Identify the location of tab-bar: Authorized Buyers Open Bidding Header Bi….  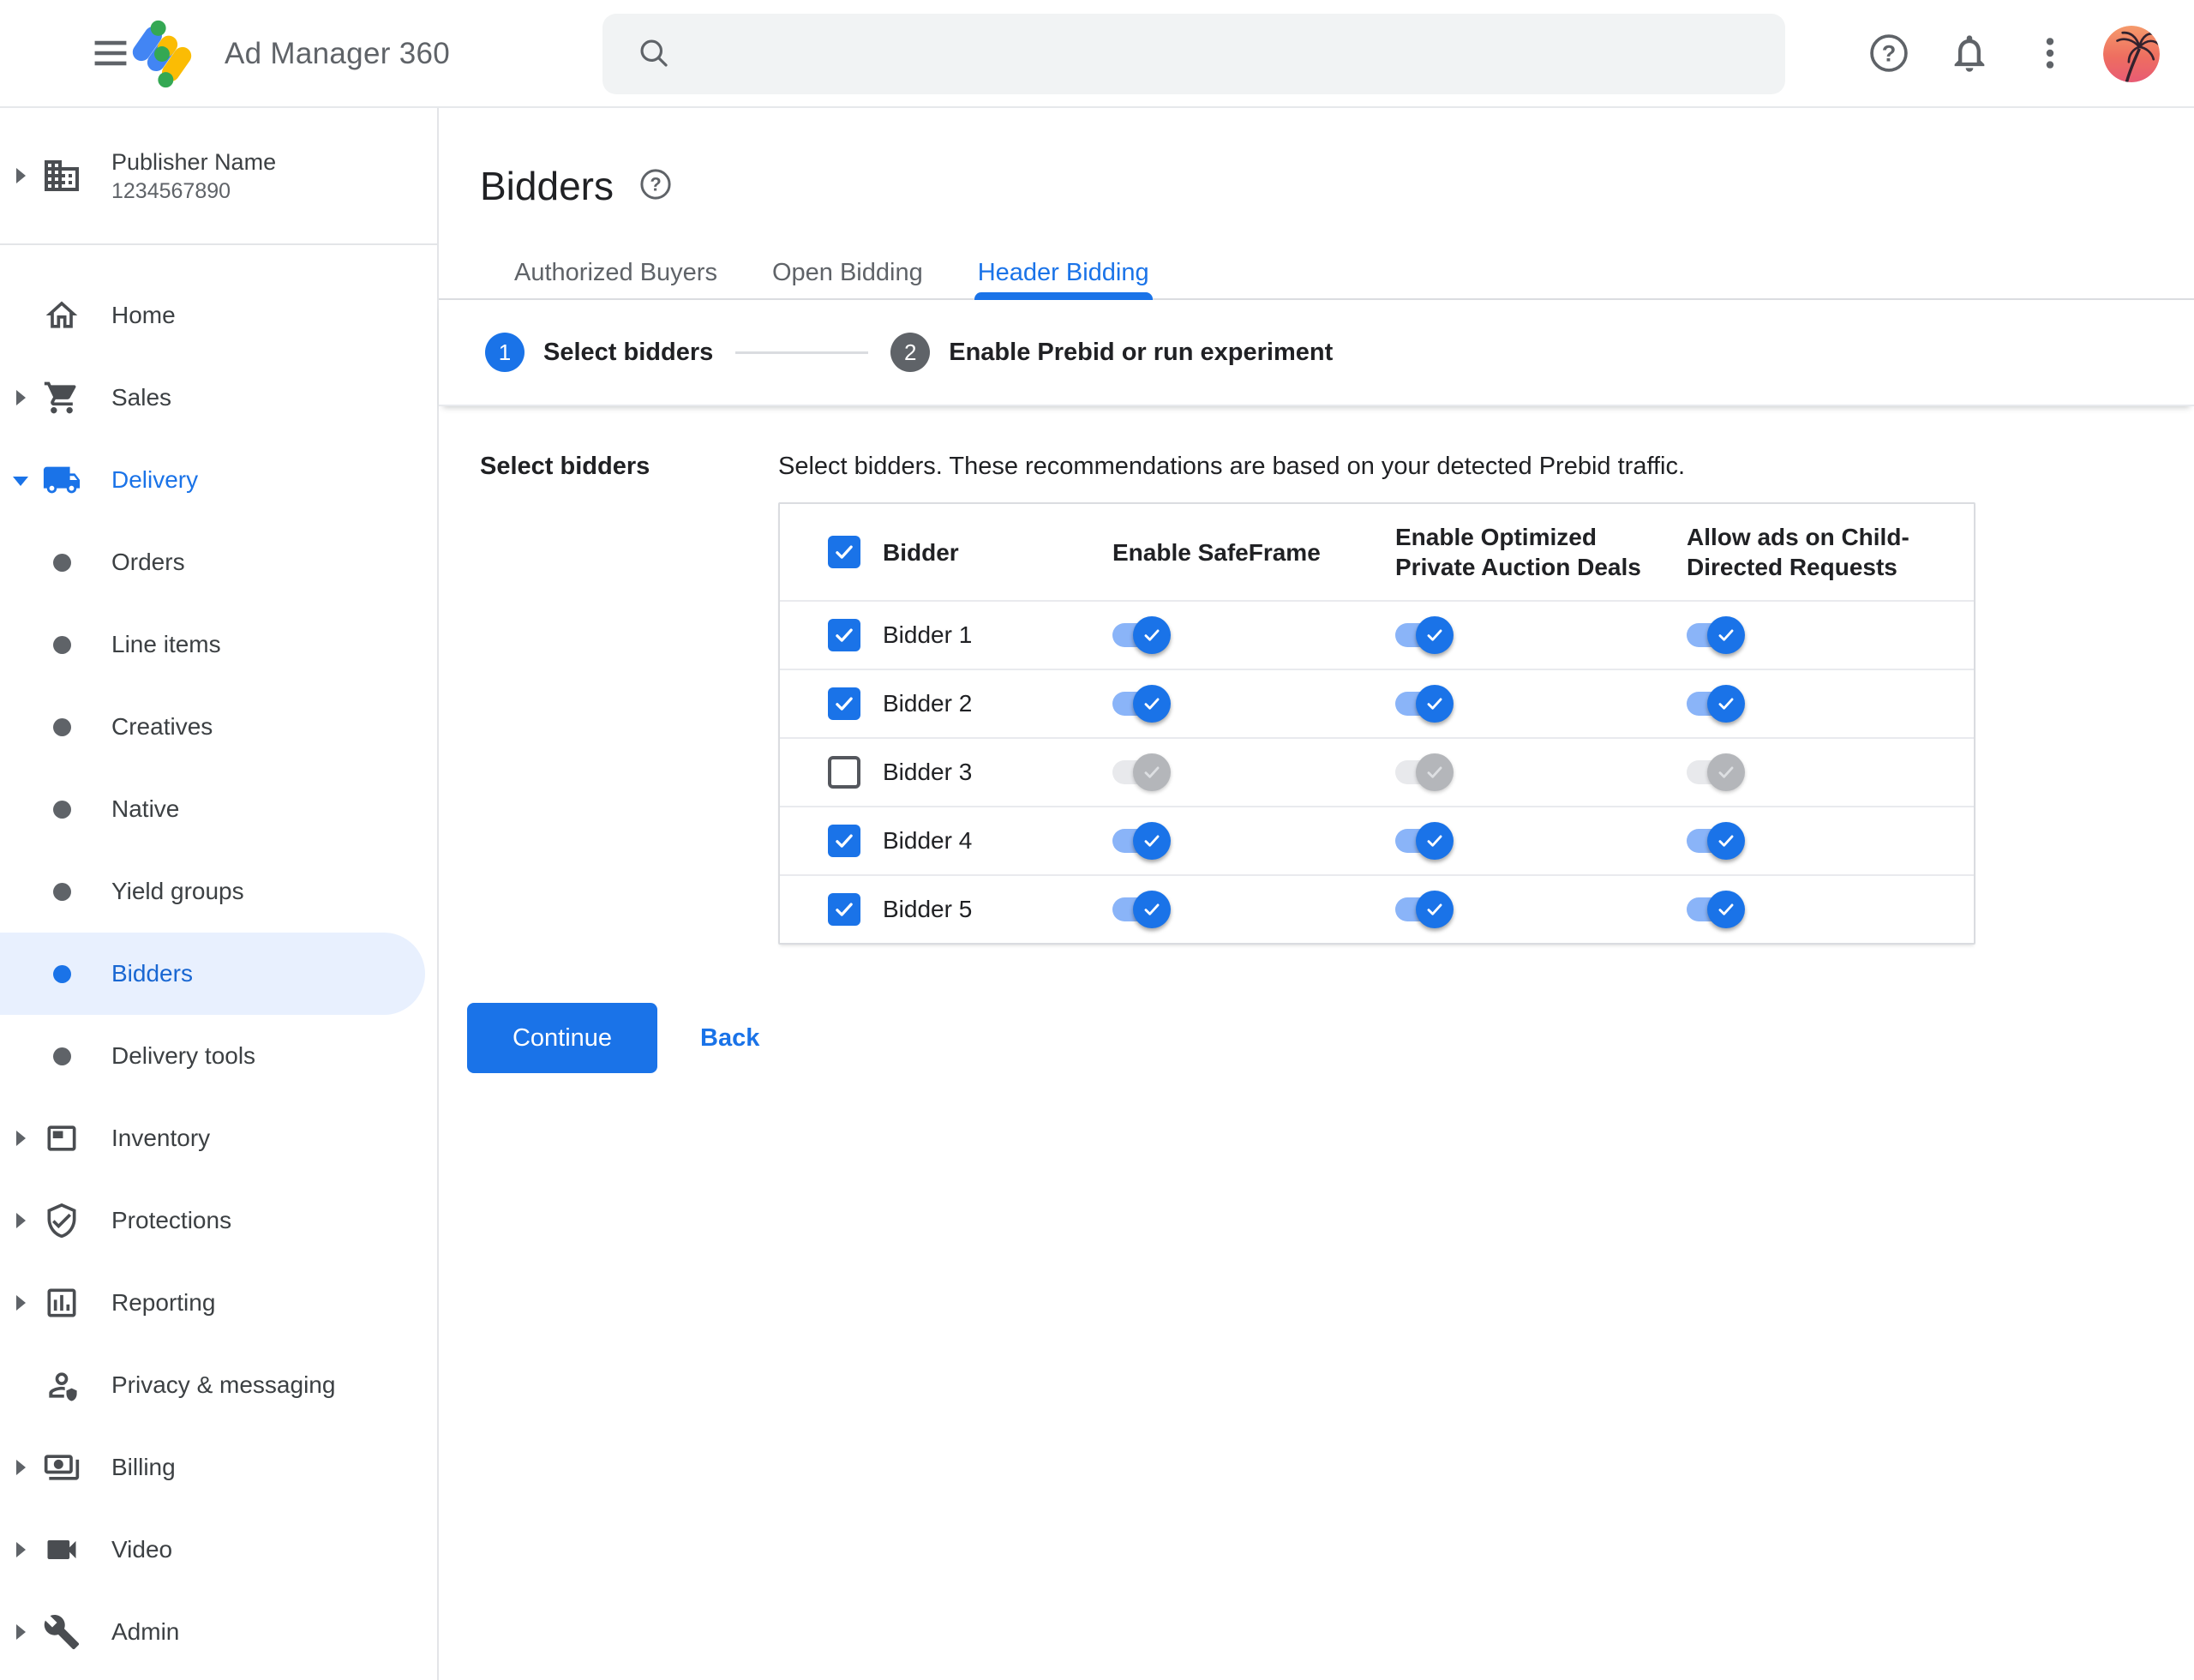
(1316, 273).